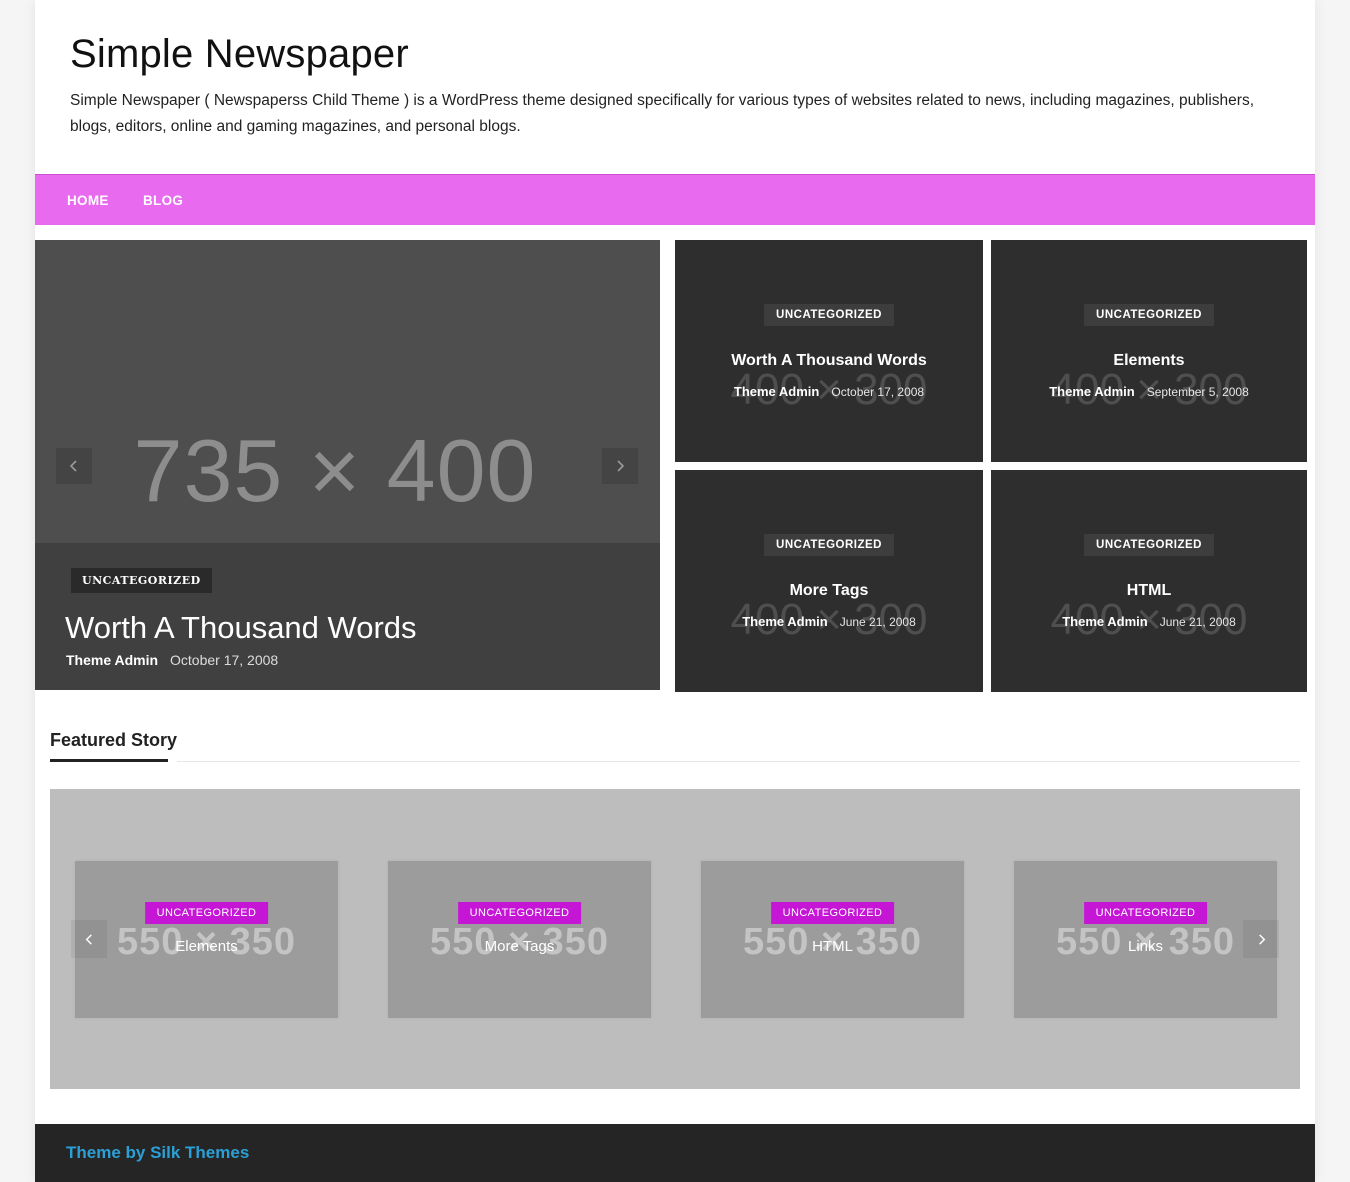 This screenshot has height=1182, width=1350. Describe the element at coordinates (206, 946) in the screenshot. I see `card-title: Elements` at that location.